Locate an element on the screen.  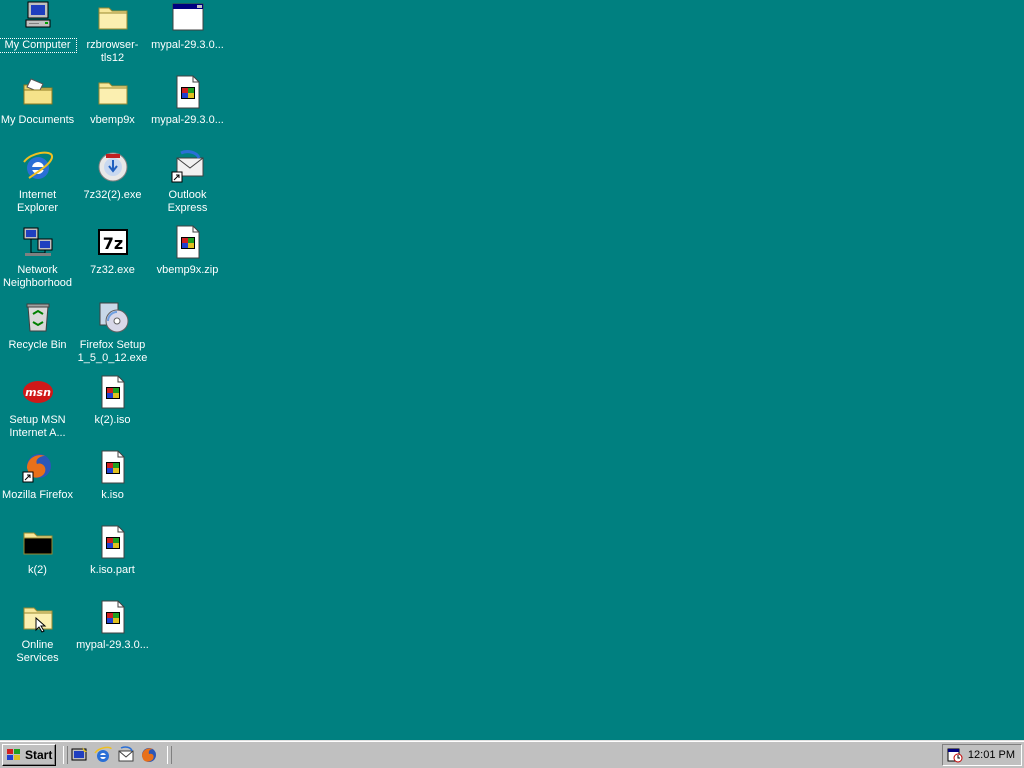
desktop-icon-label: 7z32.exe is located at coordinates (112, 270).